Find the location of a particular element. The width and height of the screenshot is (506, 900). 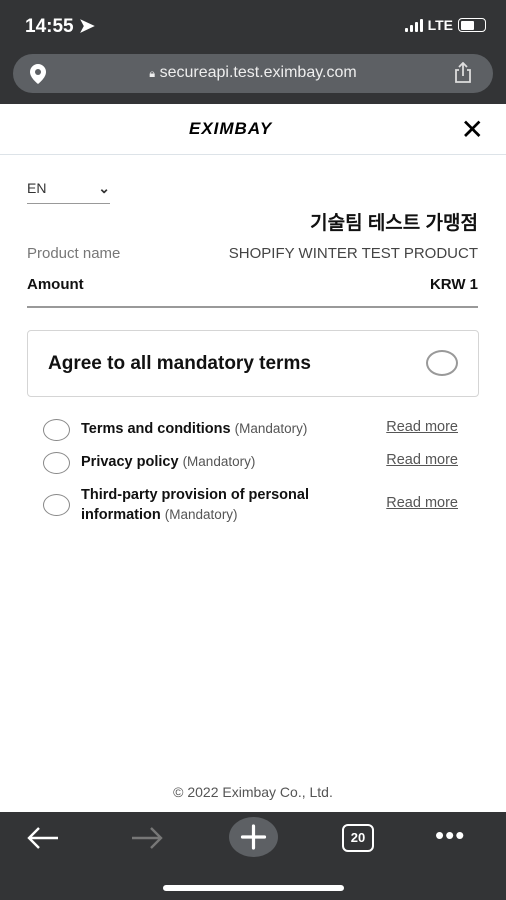

merchant-name: 기술팀 테스트 가맹점 is located at coordinates (394, 223).